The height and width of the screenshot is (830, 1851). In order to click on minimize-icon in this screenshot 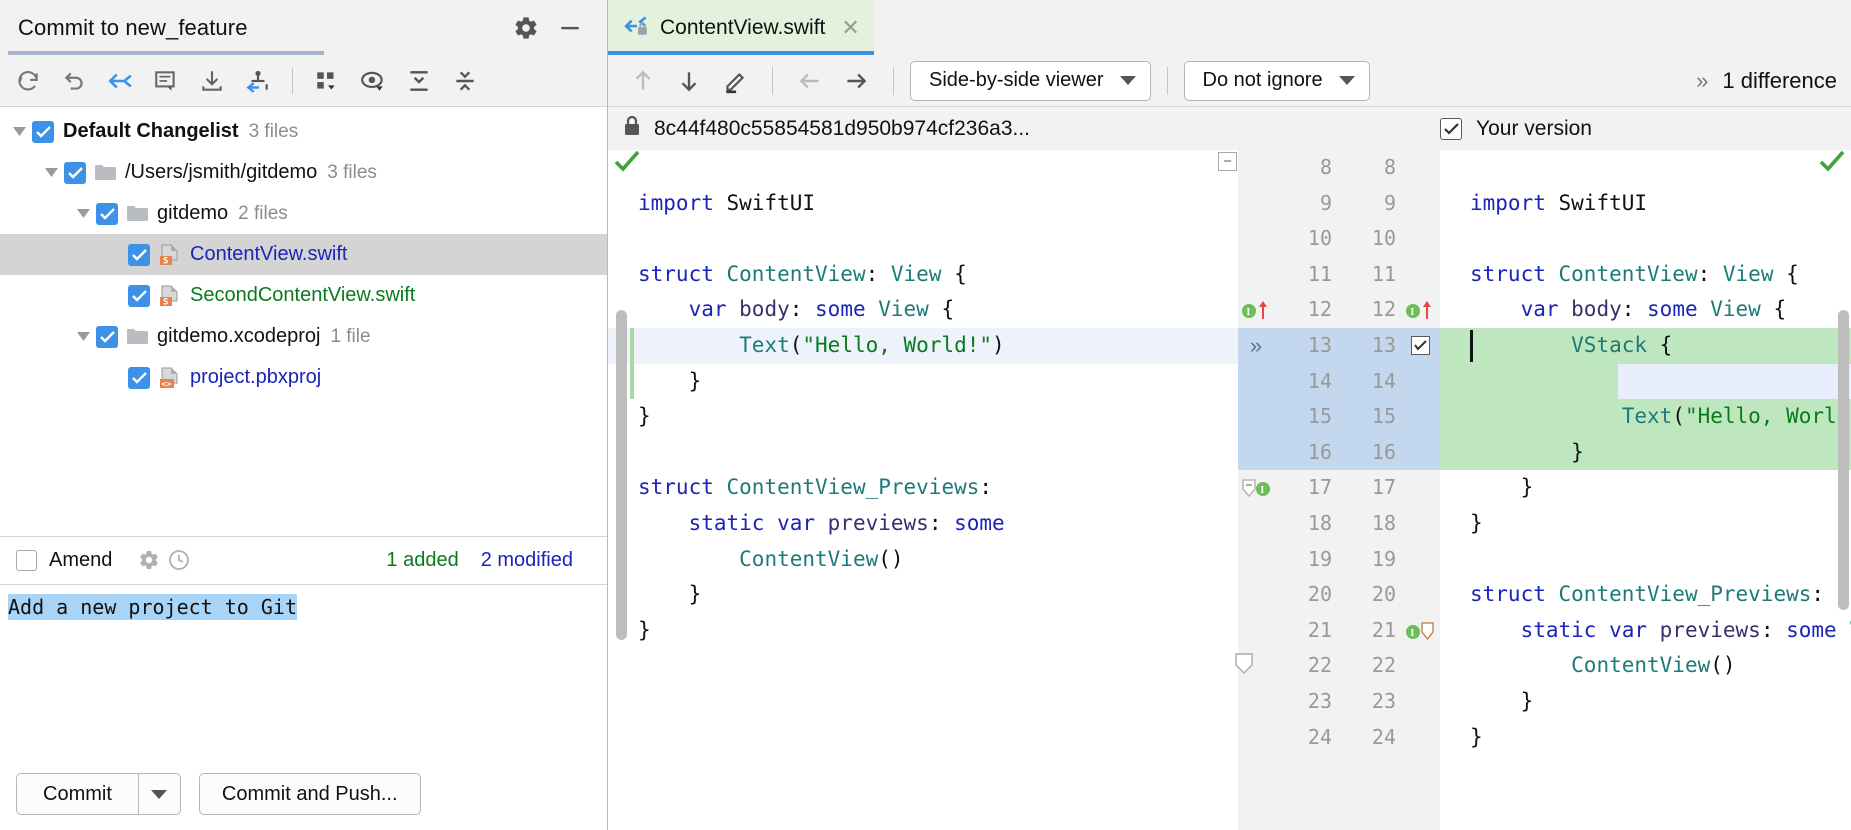, I will do `click(570, 28)`.